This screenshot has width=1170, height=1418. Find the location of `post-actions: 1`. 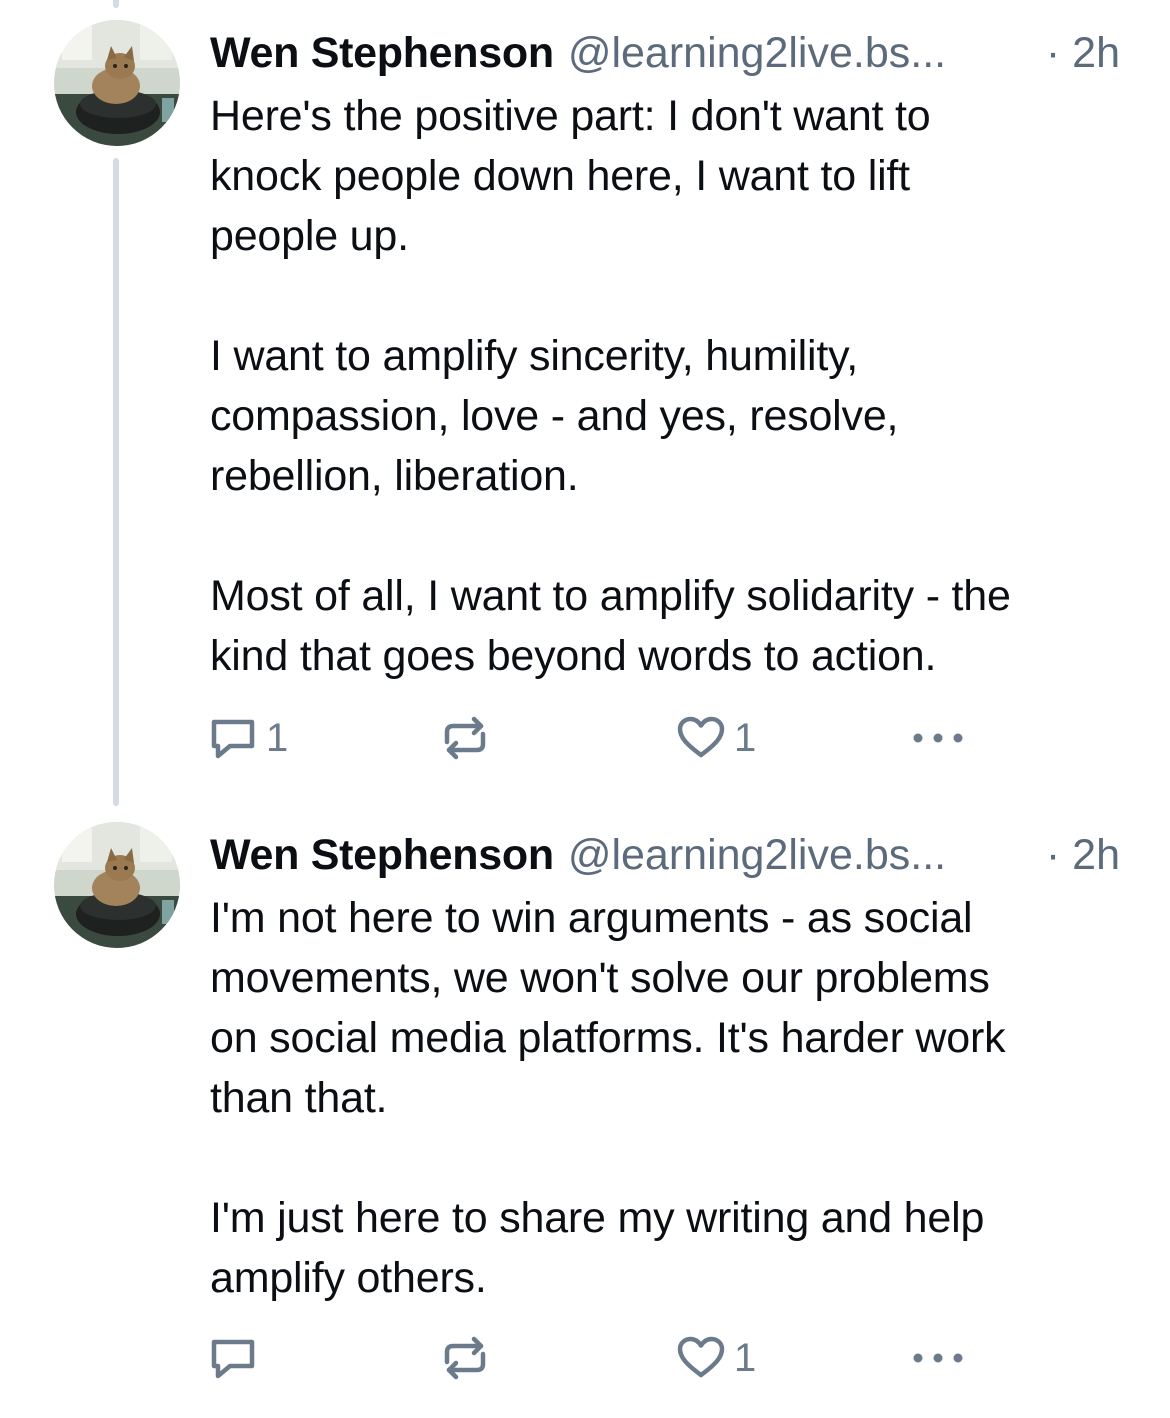

post-actions: 1 is located at coordinates (608, 1358).